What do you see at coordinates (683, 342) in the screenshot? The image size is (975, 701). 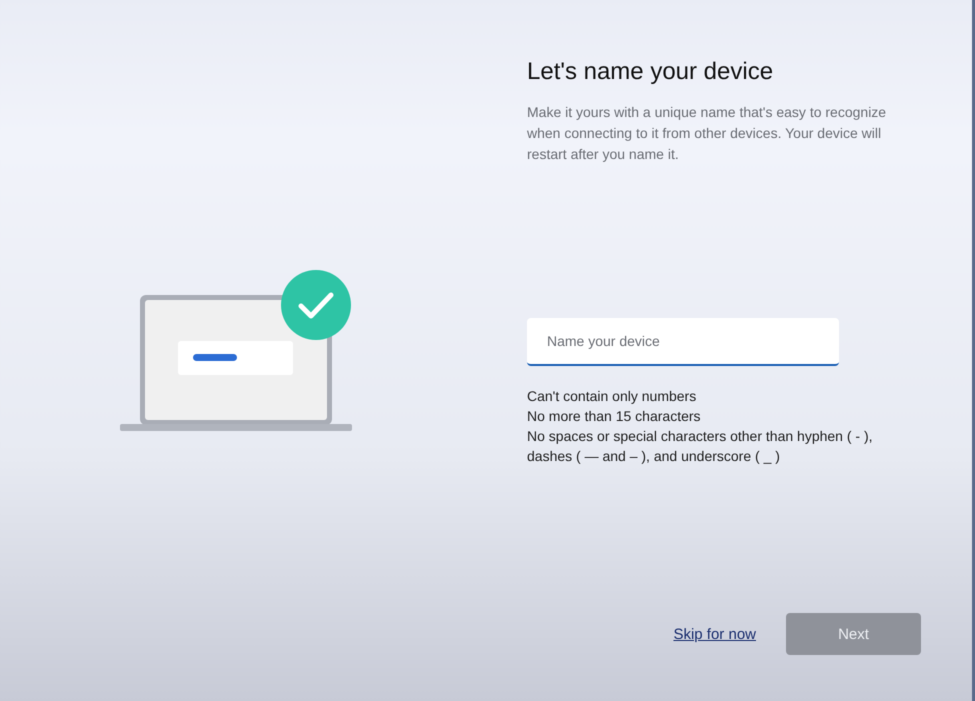 I see `device-name-field: Name your device` at bounding box center [683, 342].